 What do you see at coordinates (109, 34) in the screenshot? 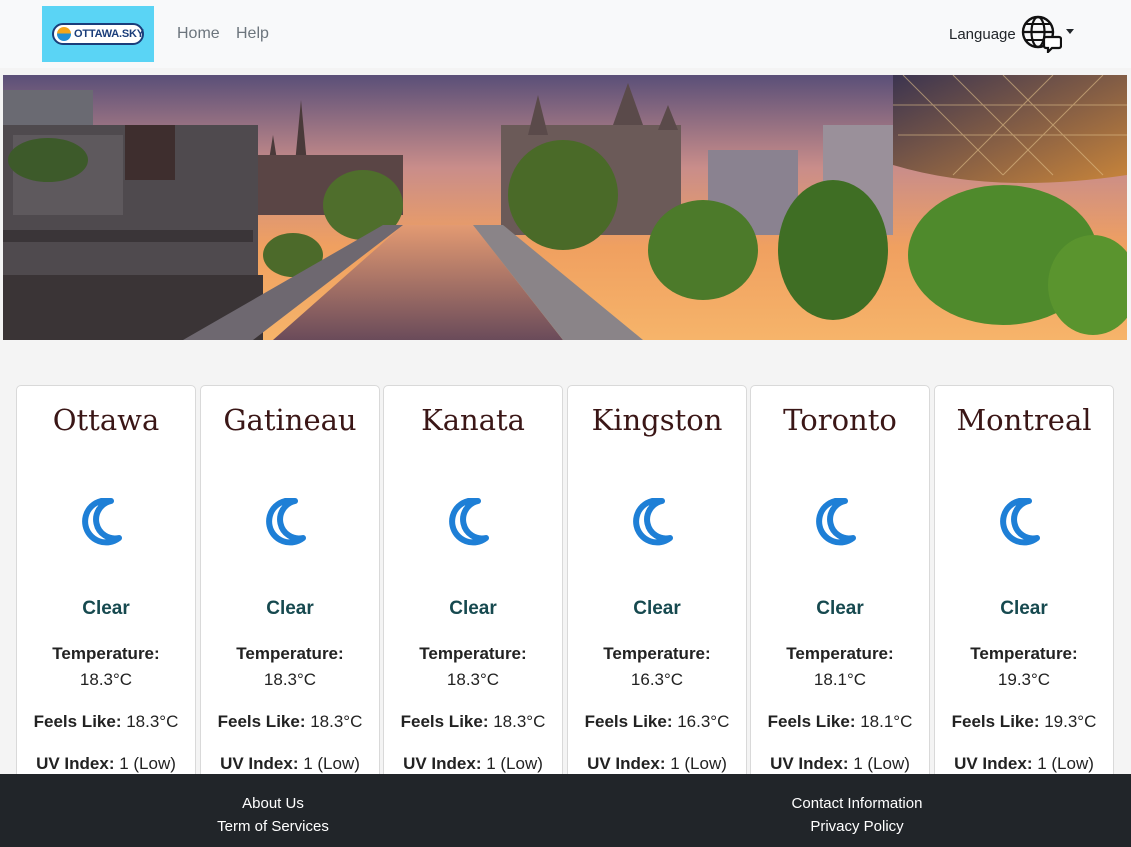
I see `logo-text: OTTAWA.SKY` at bounding box center [109, 34].